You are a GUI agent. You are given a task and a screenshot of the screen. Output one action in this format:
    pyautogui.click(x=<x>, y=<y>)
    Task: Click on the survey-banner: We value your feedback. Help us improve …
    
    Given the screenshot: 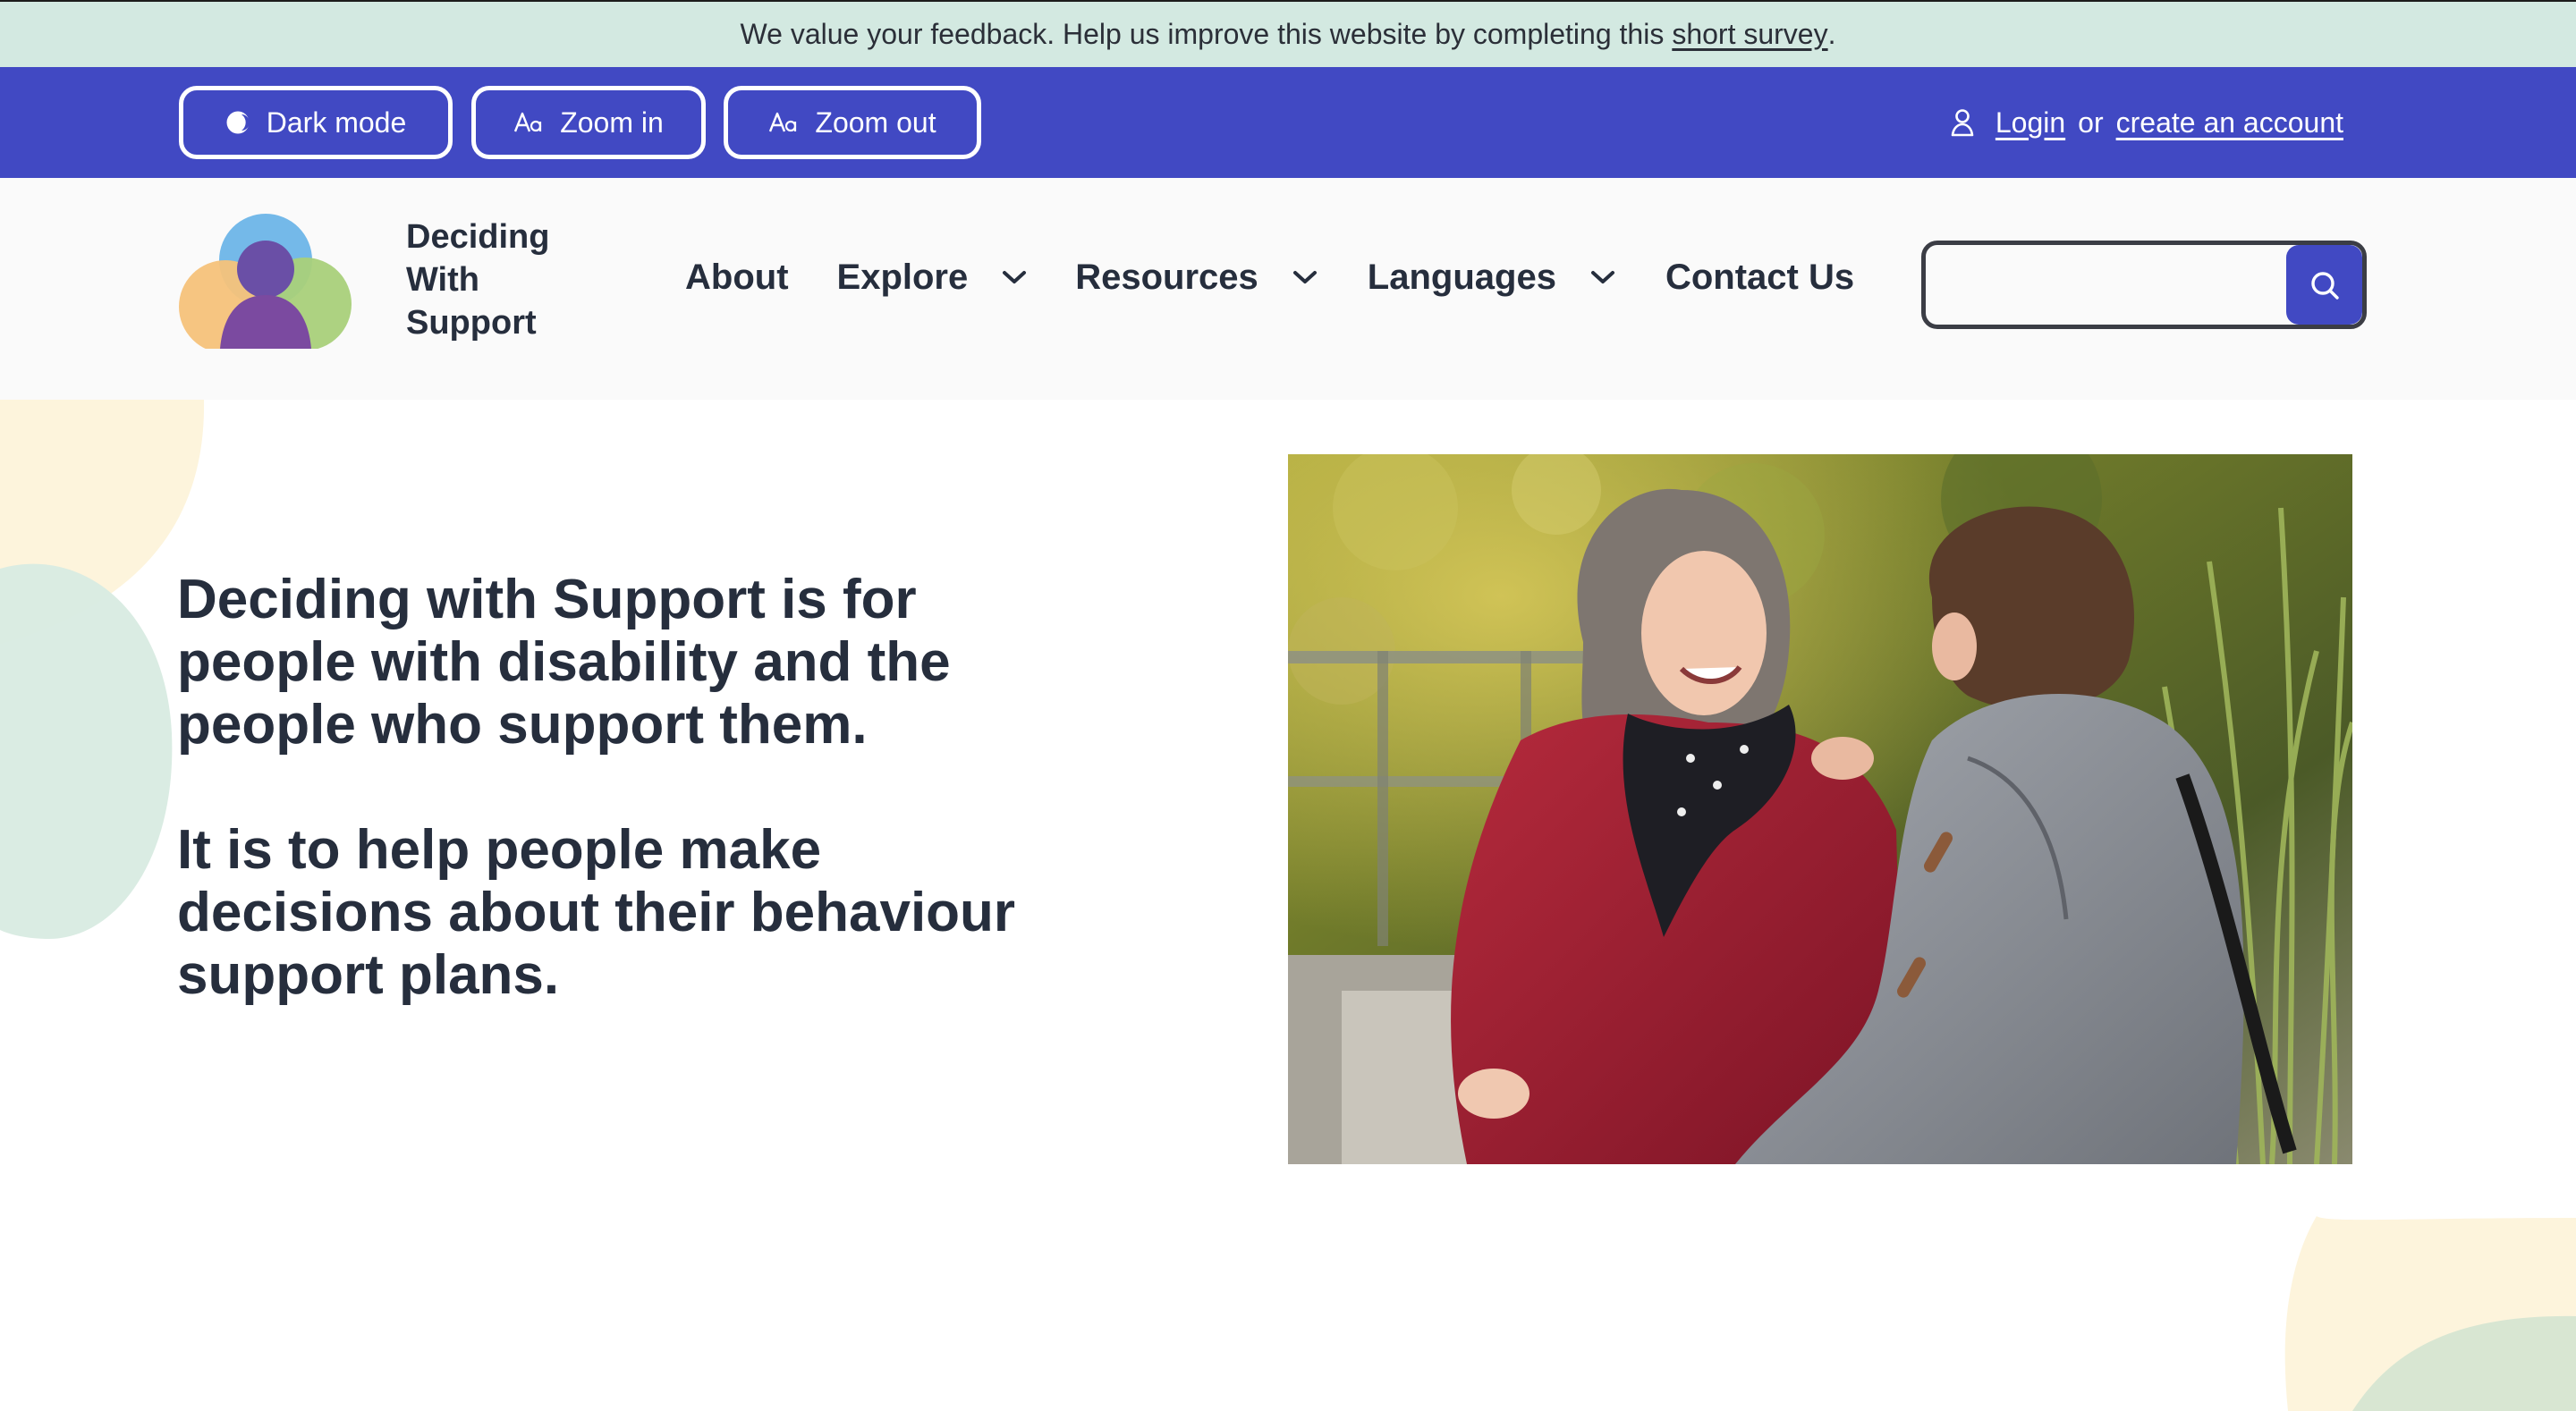 What is the action you would take?
    pyautogui.click(x=1288, y=33)
    